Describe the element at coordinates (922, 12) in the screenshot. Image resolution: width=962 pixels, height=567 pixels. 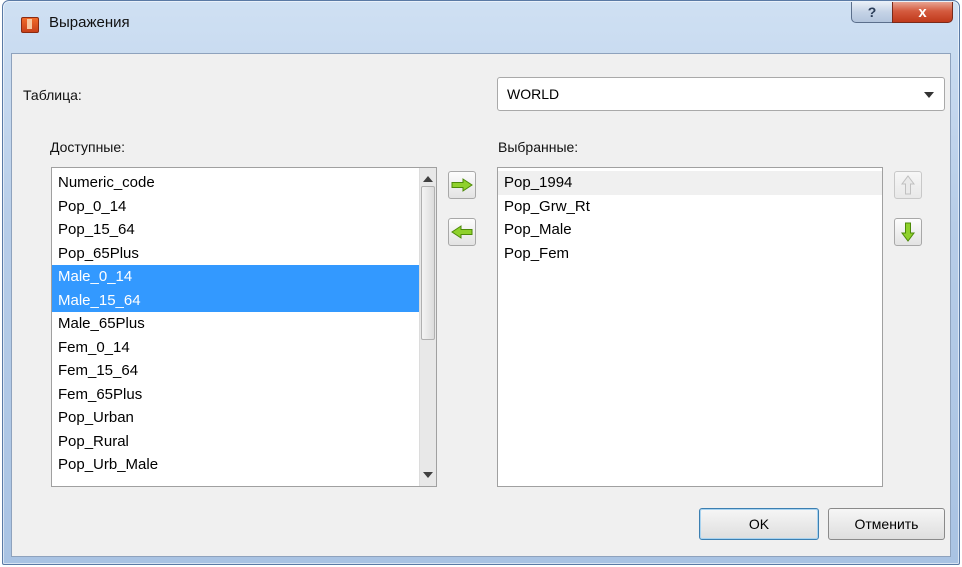
I see `close-button: x` at that location.